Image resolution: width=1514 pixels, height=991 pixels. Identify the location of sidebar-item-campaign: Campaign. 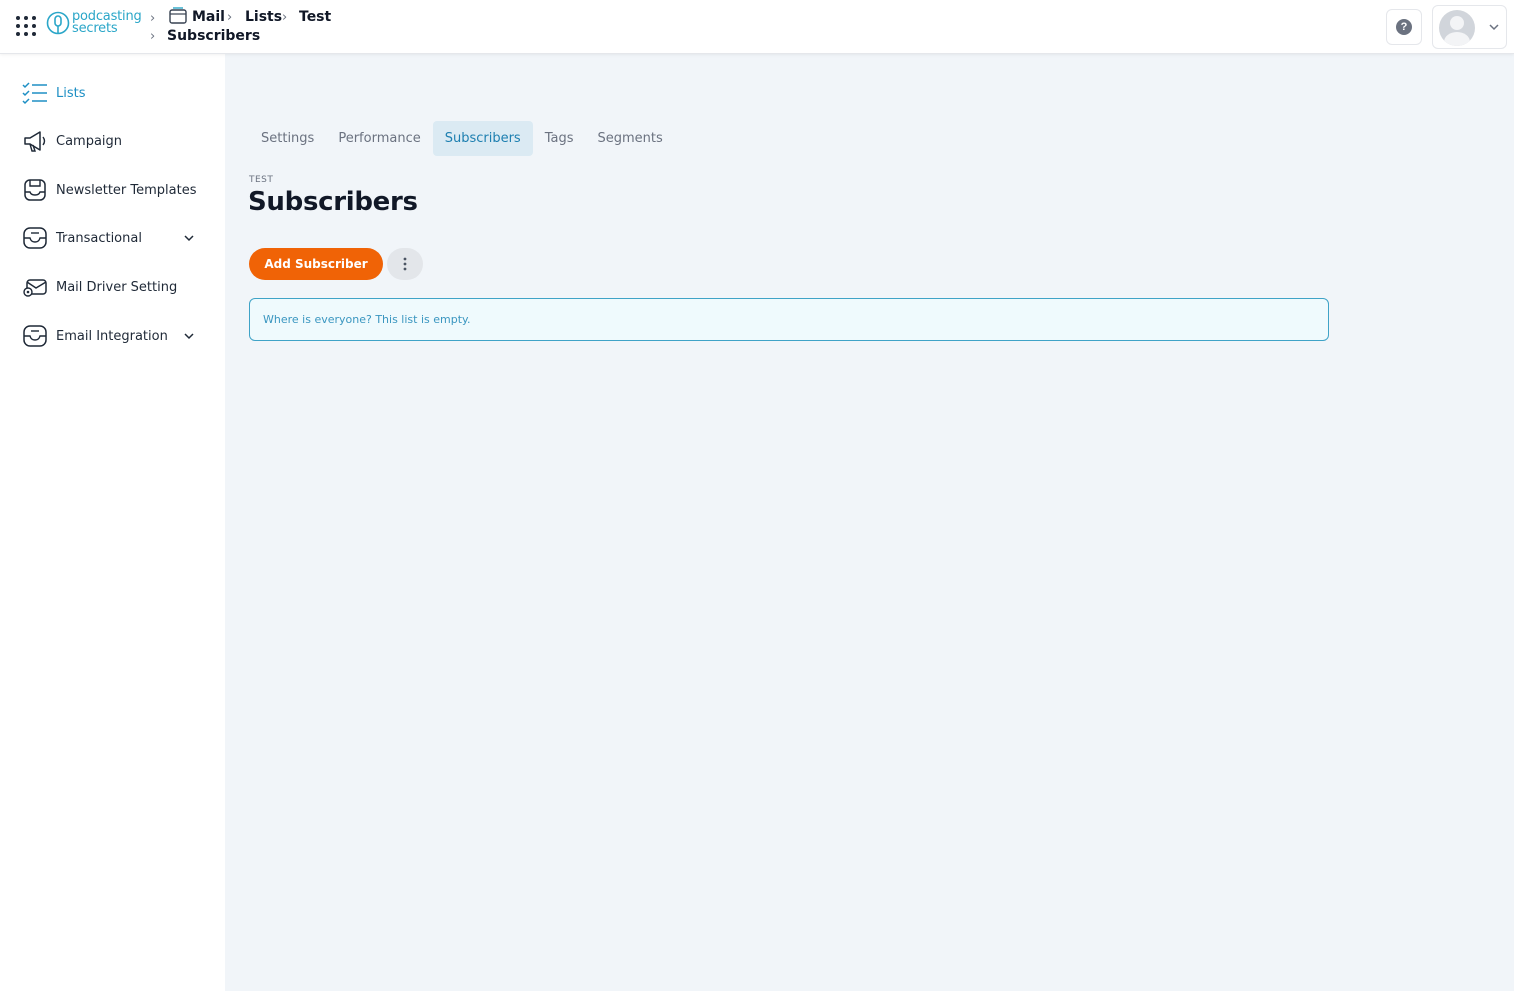
(112, 141).